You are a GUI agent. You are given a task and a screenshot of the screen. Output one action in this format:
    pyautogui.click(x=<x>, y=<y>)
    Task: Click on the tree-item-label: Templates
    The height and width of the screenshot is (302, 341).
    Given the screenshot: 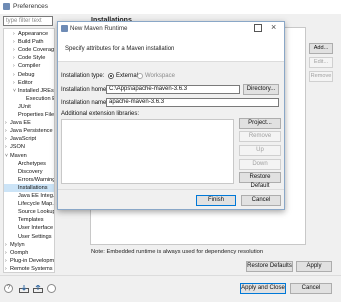 What is the action you would take?
    pyautogui.click(x=31, y=220)
    